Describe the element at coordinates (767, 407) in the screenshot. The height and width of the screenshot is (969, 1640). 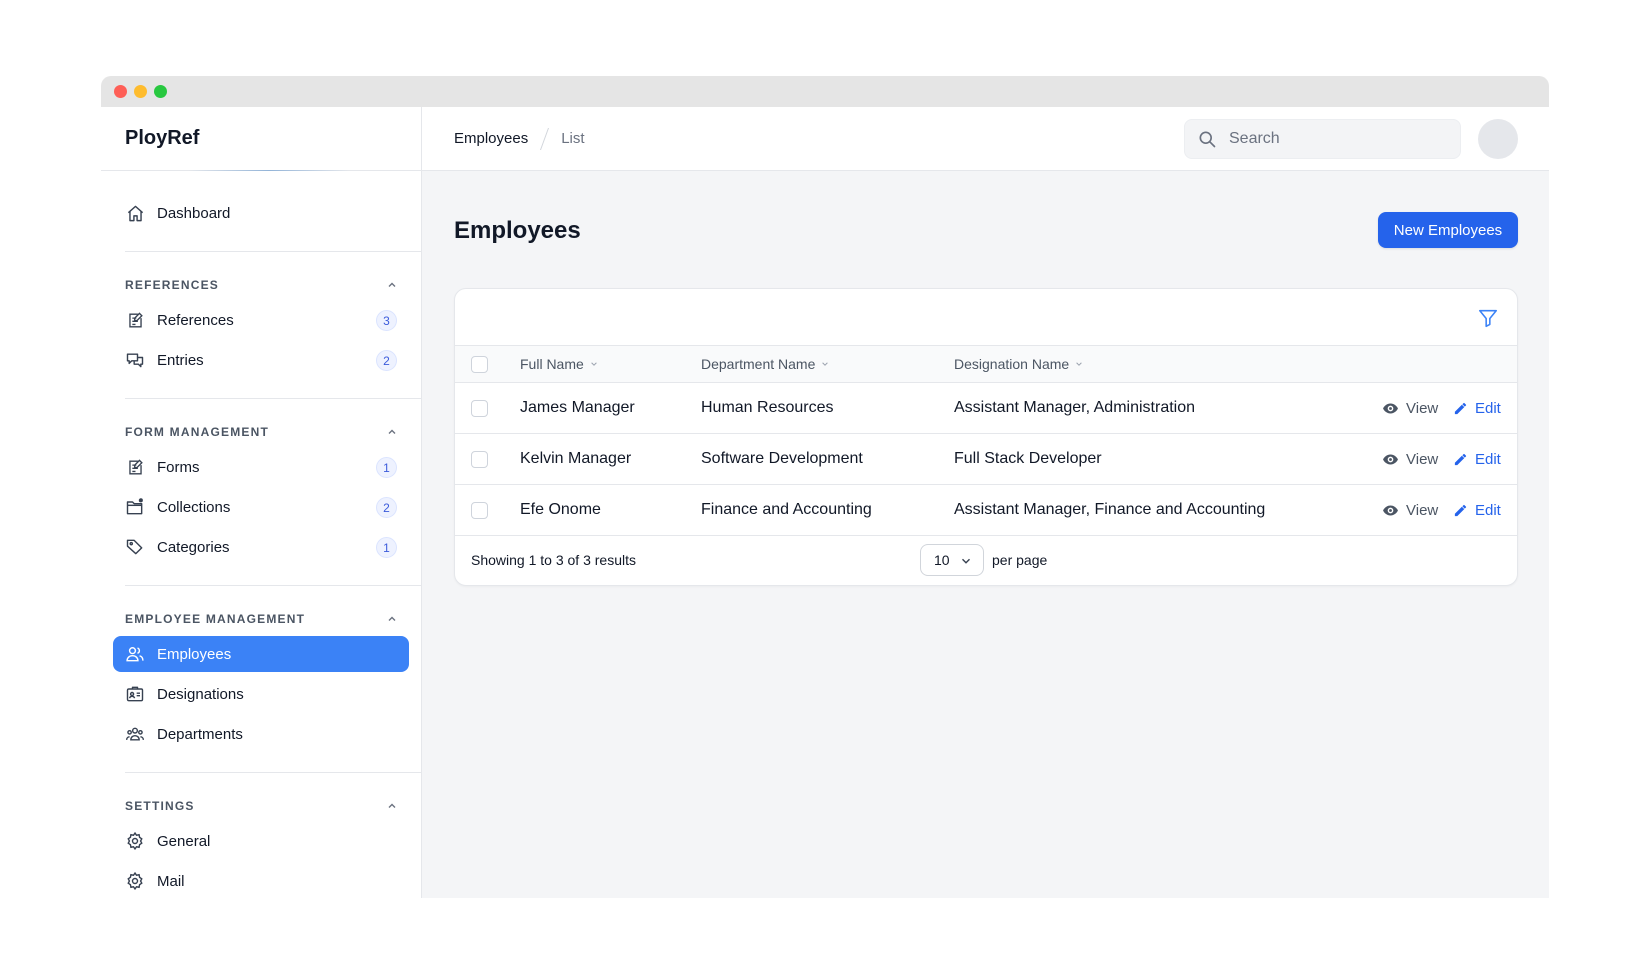
I see `cell-department: Human Resources` at that location.